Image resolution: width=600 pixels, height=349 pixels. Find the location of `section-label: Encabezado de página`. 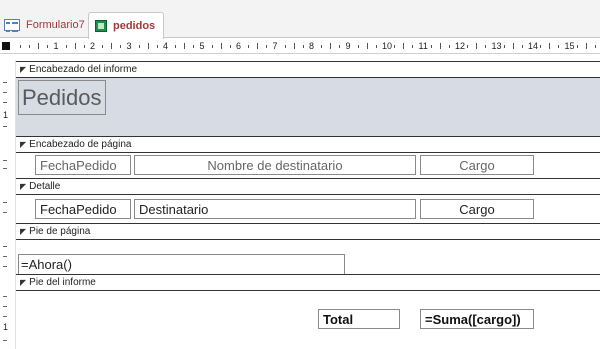

section-label: Encabezado de página is located at coordinates (80, 144).